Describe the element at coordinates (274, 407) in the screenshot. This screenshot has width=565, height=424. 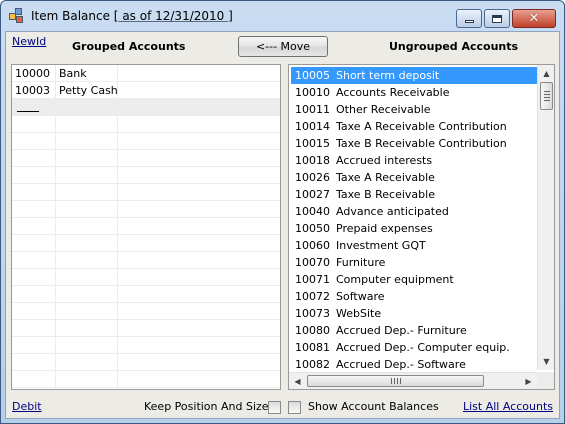
I see `keep-position-checkbox` at that location.